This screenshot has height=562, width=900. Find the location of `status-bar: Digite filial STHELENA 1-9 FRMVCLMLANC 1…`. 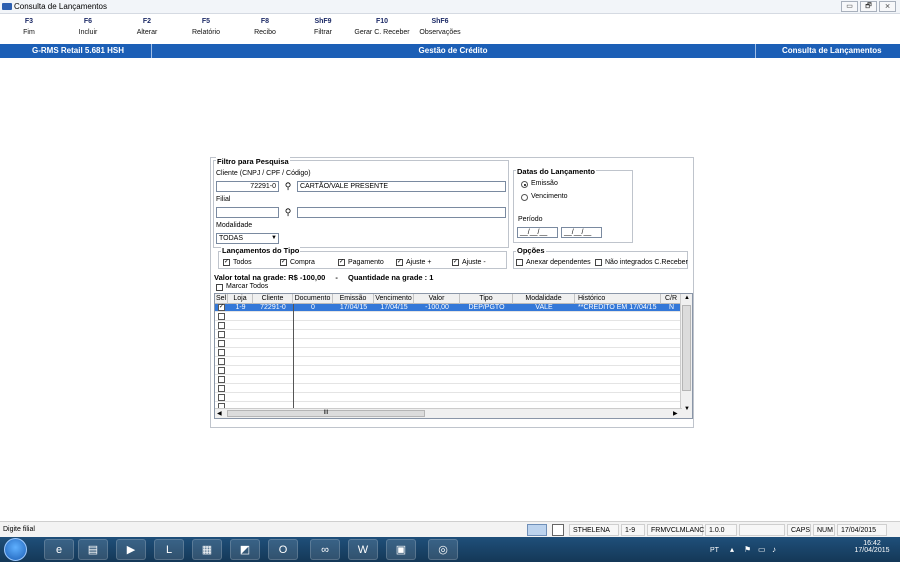

status-bar: Digite filial STHELENA 1-9 FRMVCLMLANC 1… is located at coordinates (450, 529).